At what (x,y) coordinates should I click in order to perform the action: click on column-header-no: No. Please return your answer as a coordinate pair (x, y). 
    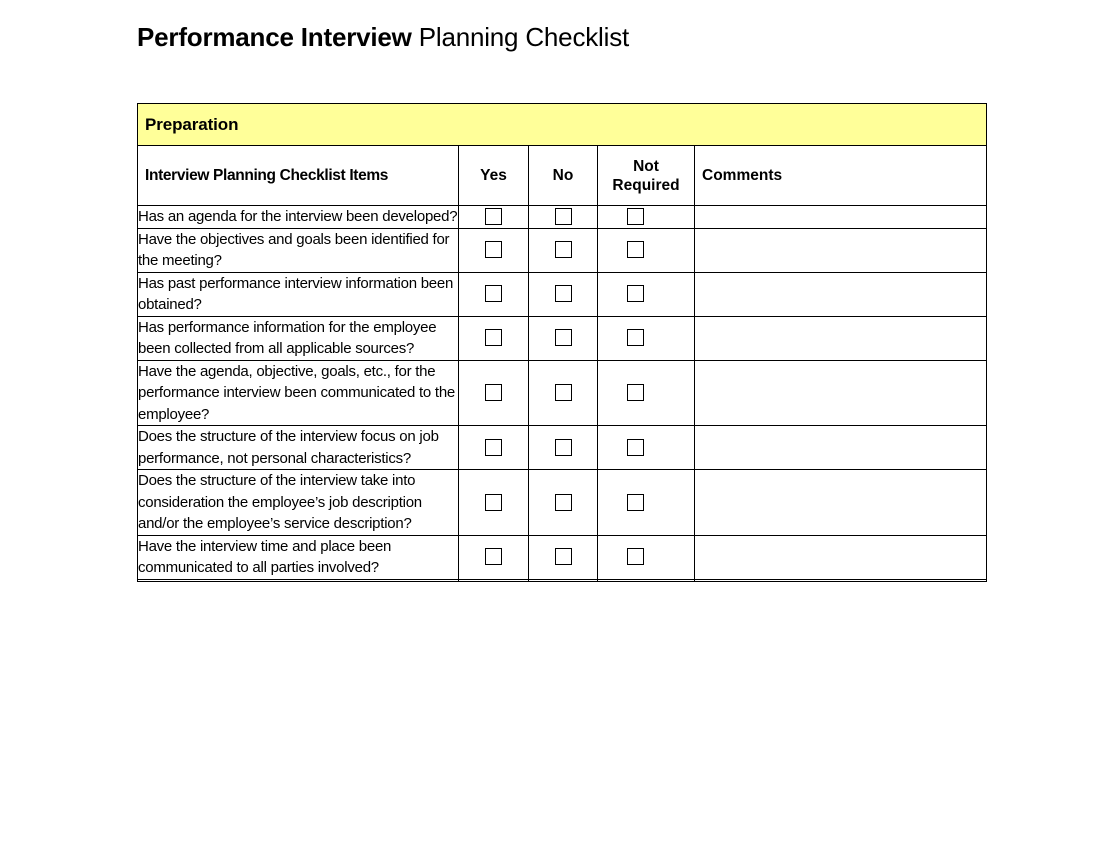
    Looking at the image, I should click on (563, 175).